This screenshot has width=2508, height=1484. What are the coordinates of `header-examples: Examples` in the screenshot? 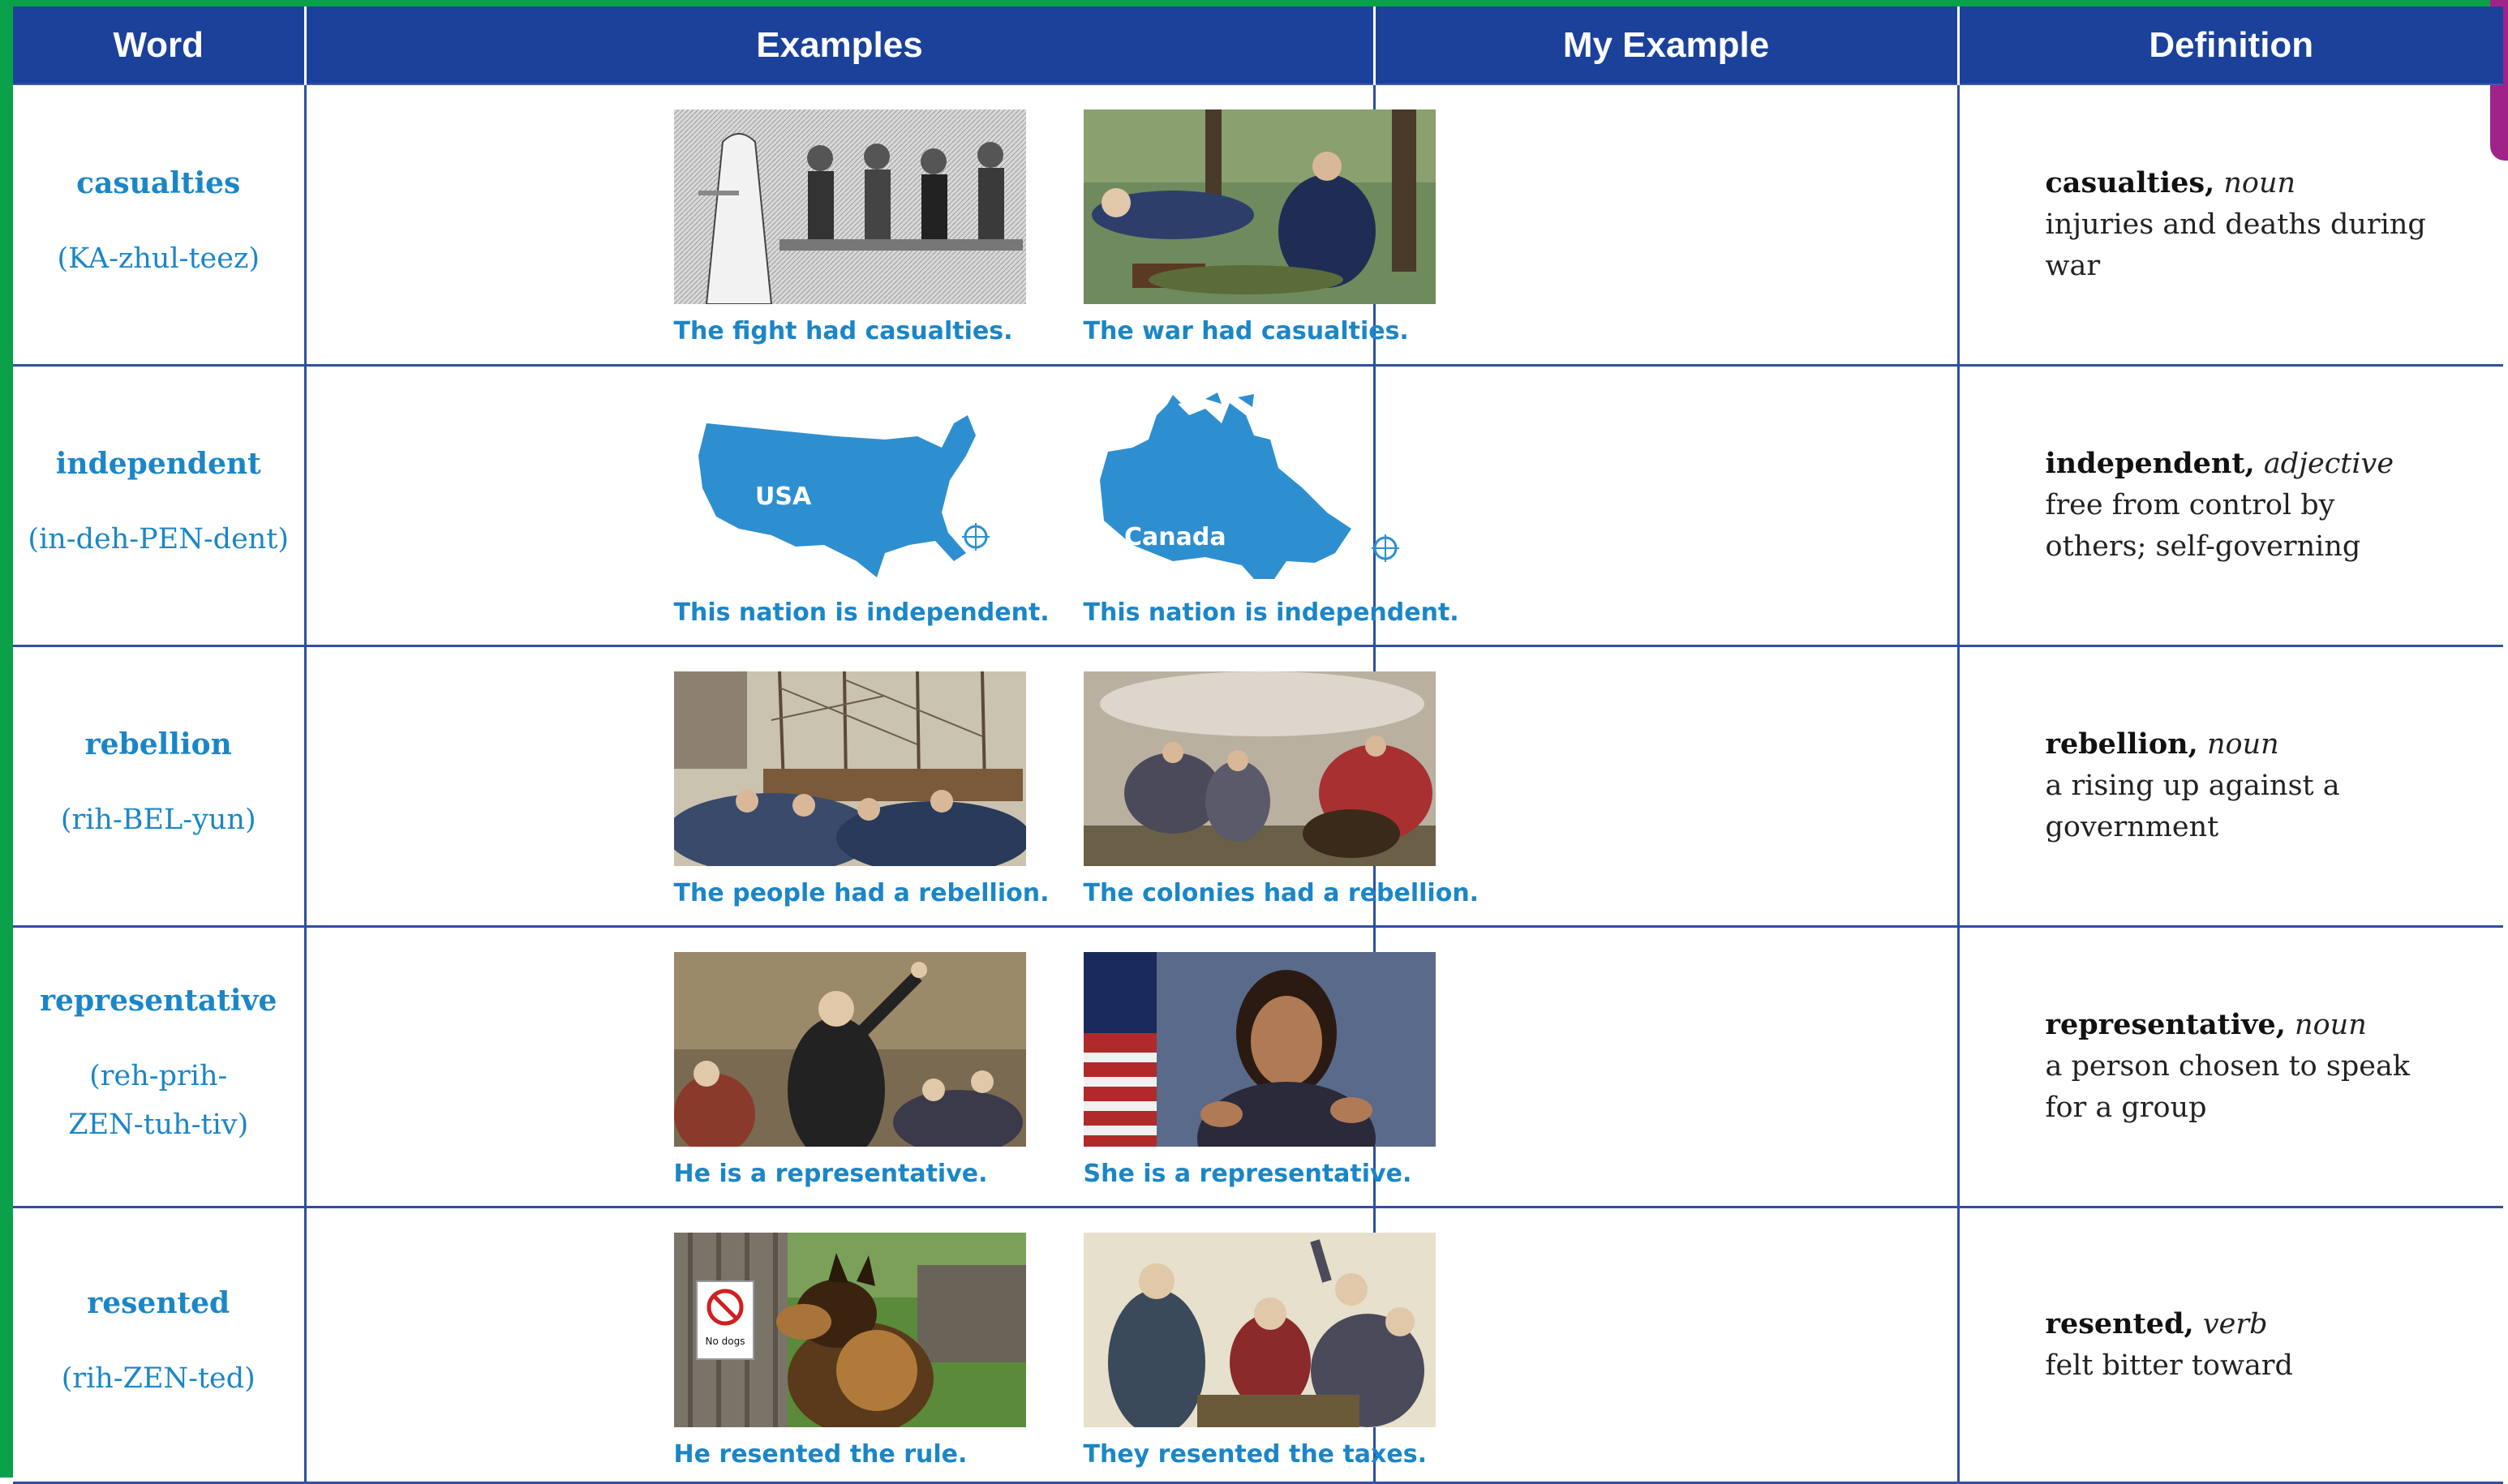 It's located at (838, 45).